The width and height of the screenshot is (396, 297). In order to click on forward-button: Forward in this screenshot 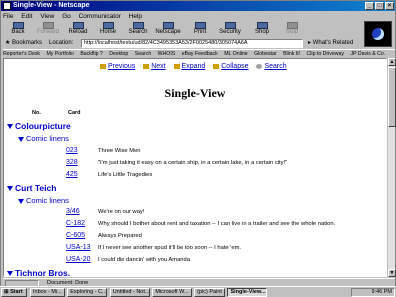, I will do `click(48, 29)`.